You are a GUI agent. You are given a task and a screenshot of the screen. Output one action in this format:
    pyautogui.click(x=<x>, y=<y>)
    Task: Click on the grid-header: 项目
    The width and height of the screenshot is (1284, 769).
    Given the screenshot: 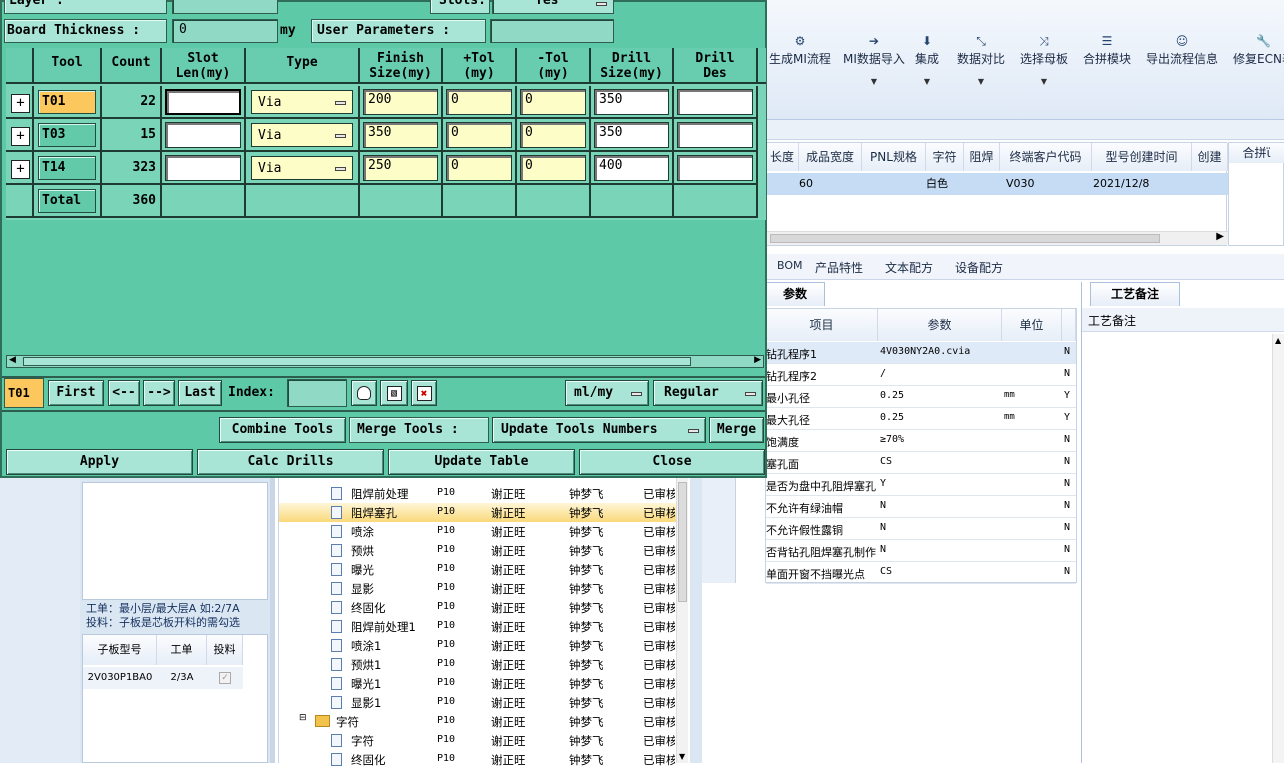 What is the action you would take?
    pyautogui.click(x=822, y=325)
    